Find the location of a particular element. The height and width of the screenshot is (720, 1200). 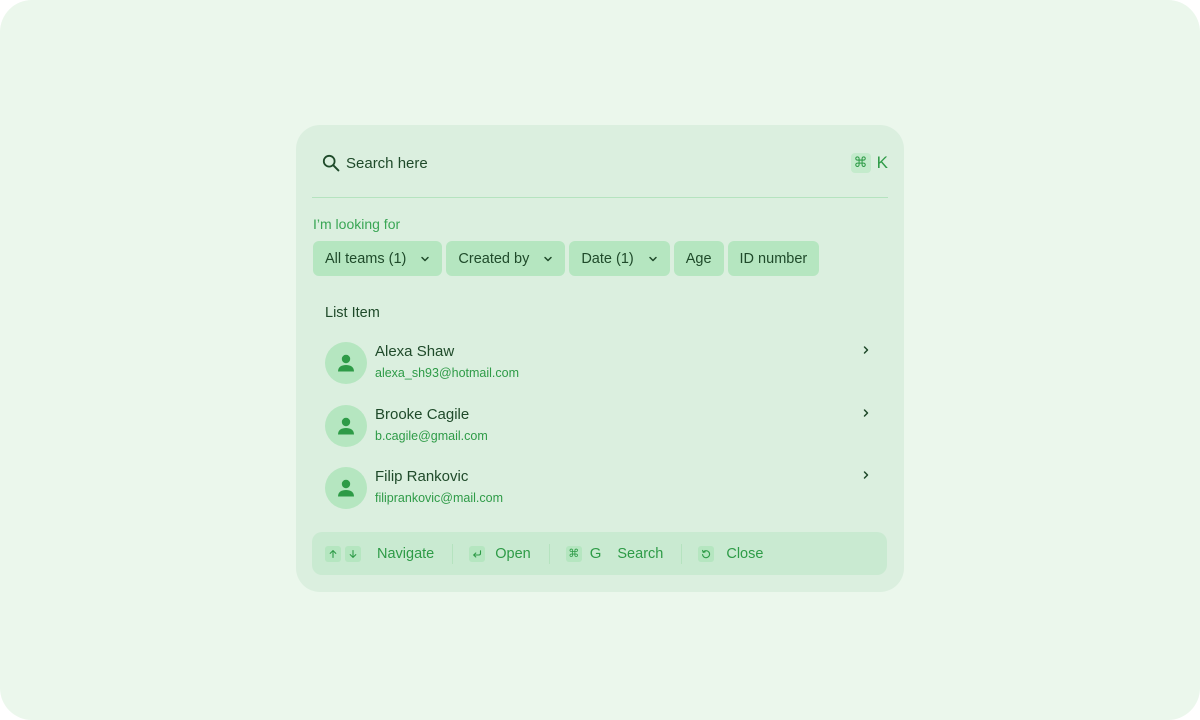

list-item: Alexa Shaw alexa_sh93@hotmail.com is located at coordinates (600, 373).